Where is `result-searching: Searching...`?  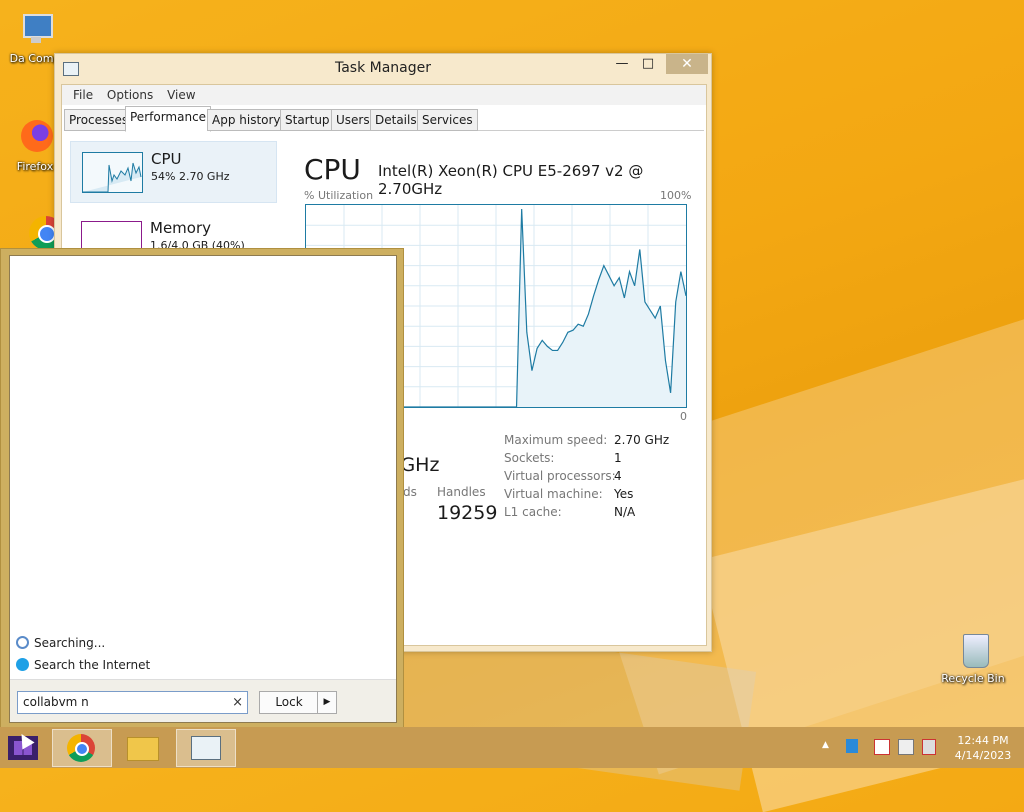 result-searching: Searching... is located at coordinates (60, 643).